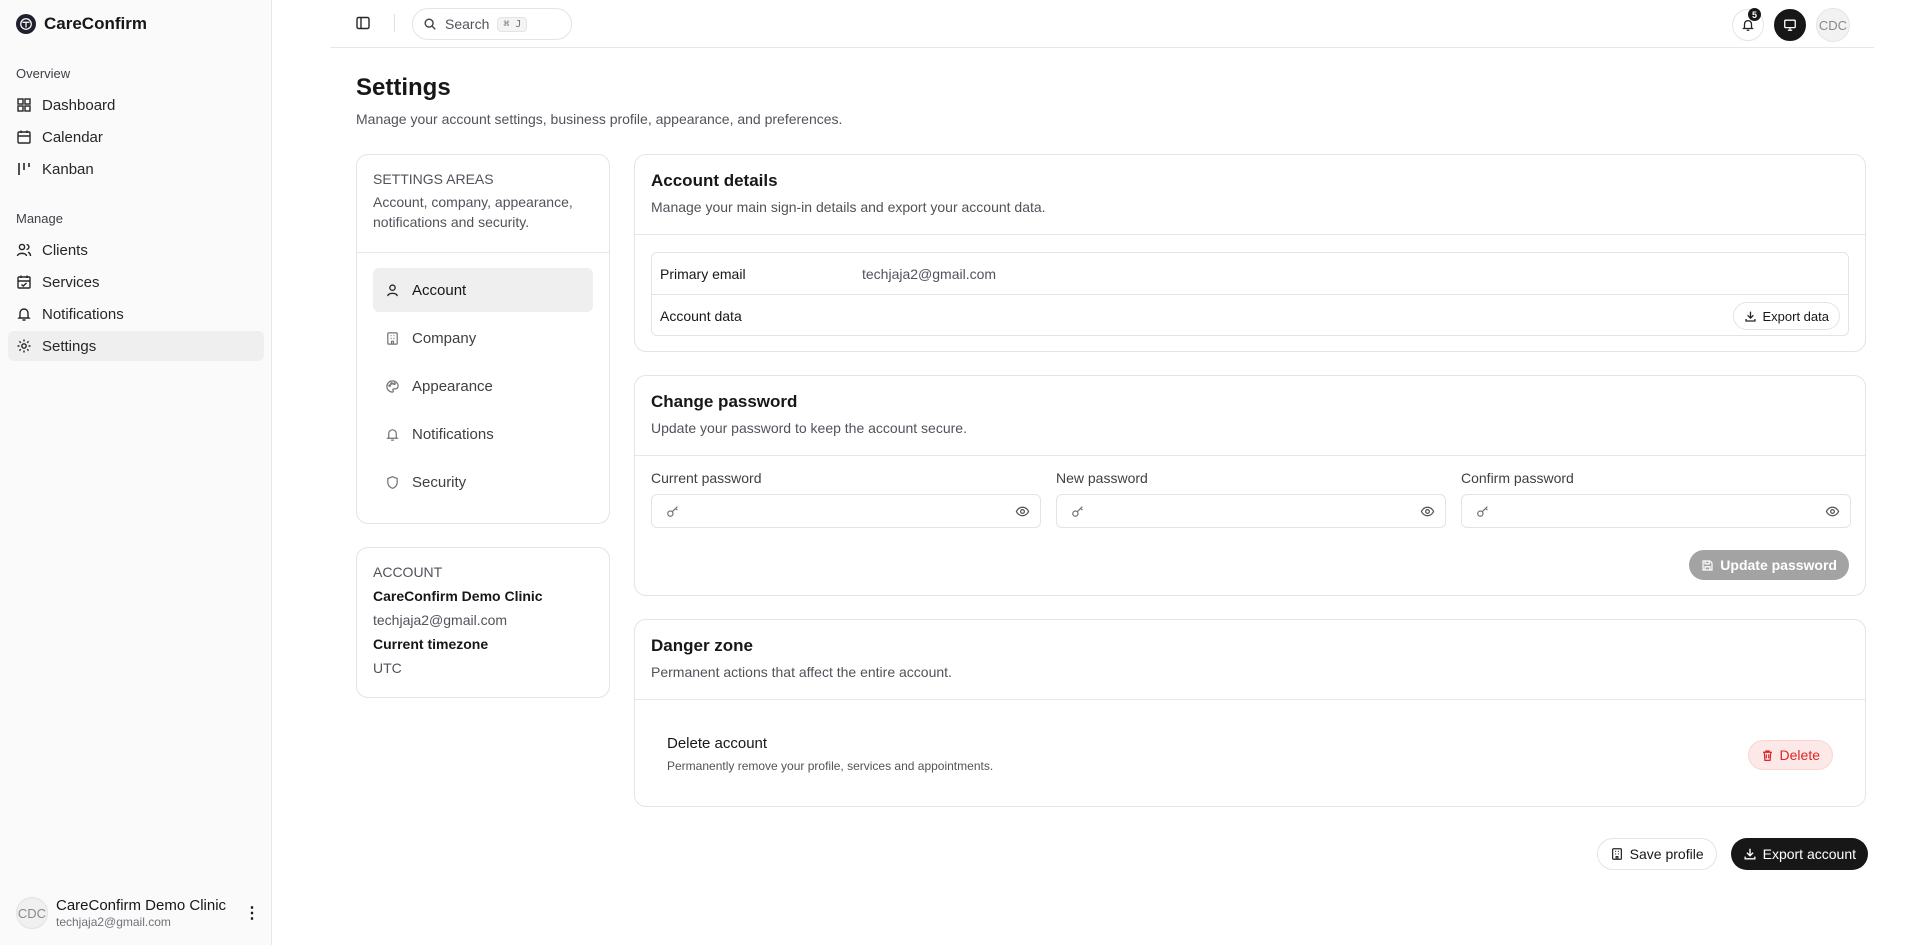 The width and height of the screenshot is (1920, 945). Describe the element at coordinates (392, 289) in the screenshot. I see `user-icon` at that location.